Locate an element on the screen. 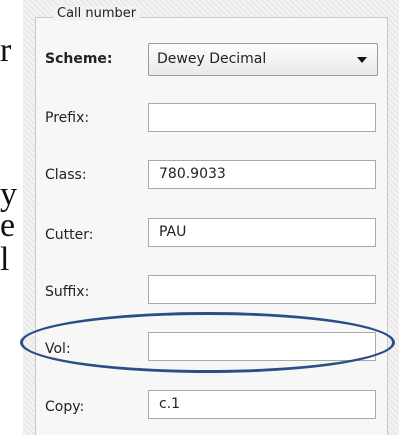  prefix-label: Prefix: is located at coordinates (67, 118).